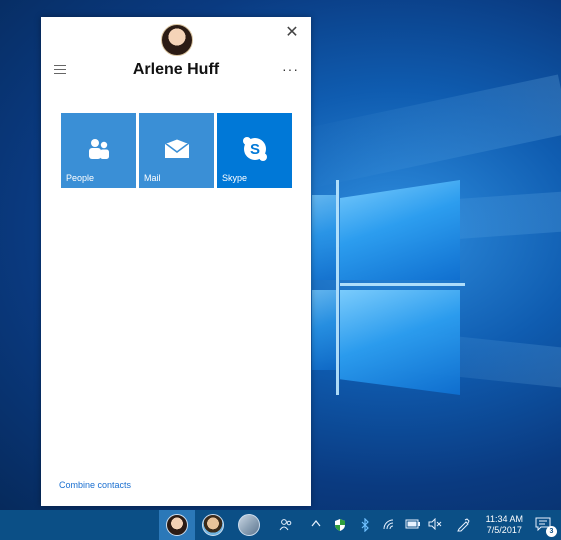 The image size is (561, 540). Describe the element at coordinates (389, 525) in the screenshot. I see `wifi-icon` at that location.